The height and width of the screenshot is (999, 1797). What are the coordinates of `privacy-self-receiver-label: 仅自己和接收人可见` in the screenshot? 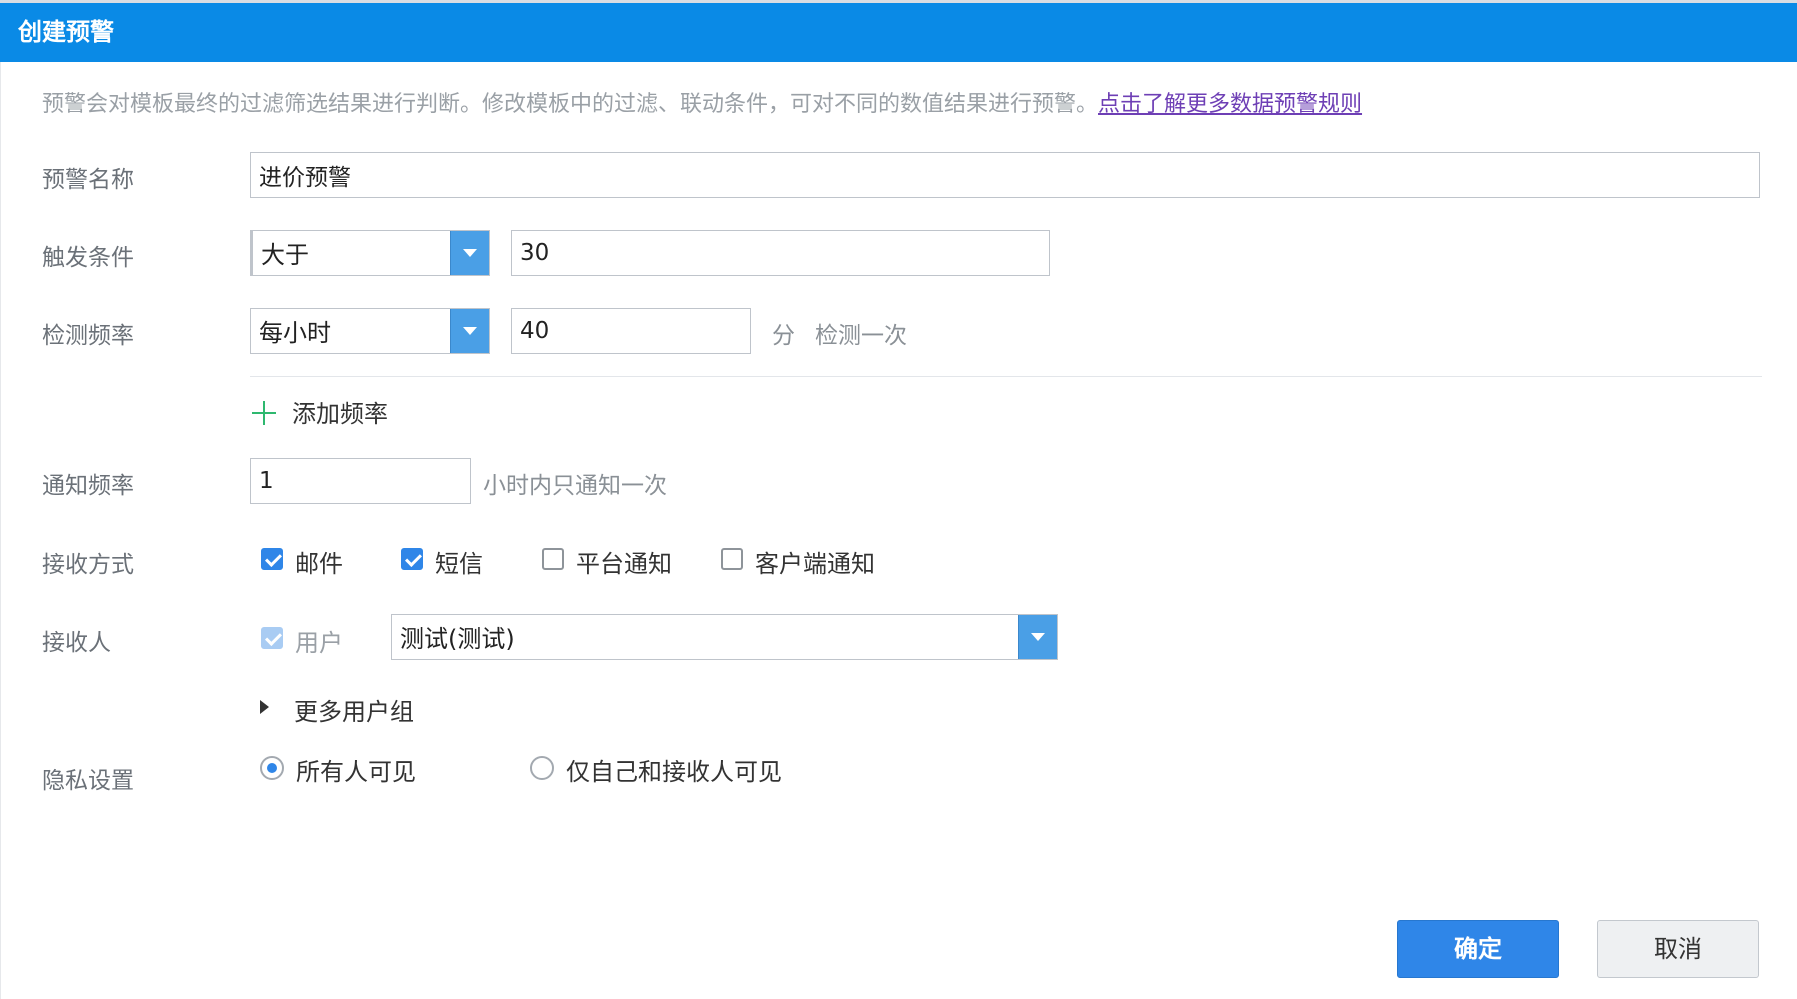 It's located at (674, 772).